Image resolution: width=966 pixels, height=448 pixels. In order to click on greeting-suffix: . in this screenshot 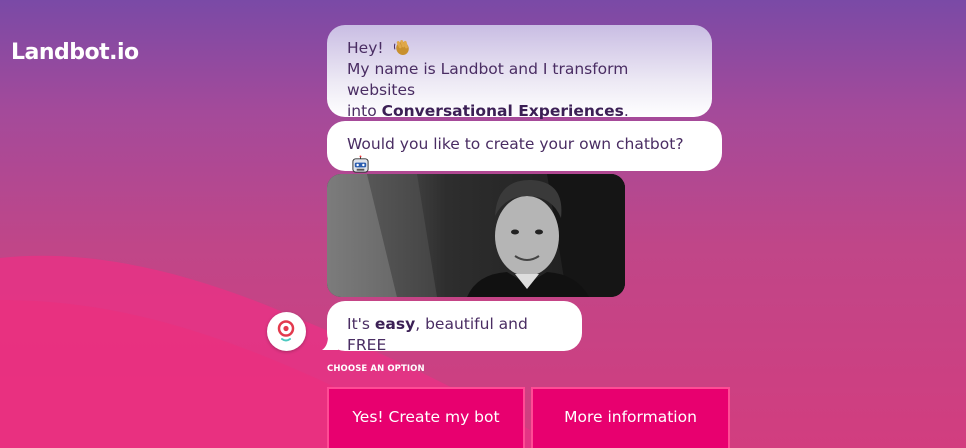, I will do `click(626, 111)`.